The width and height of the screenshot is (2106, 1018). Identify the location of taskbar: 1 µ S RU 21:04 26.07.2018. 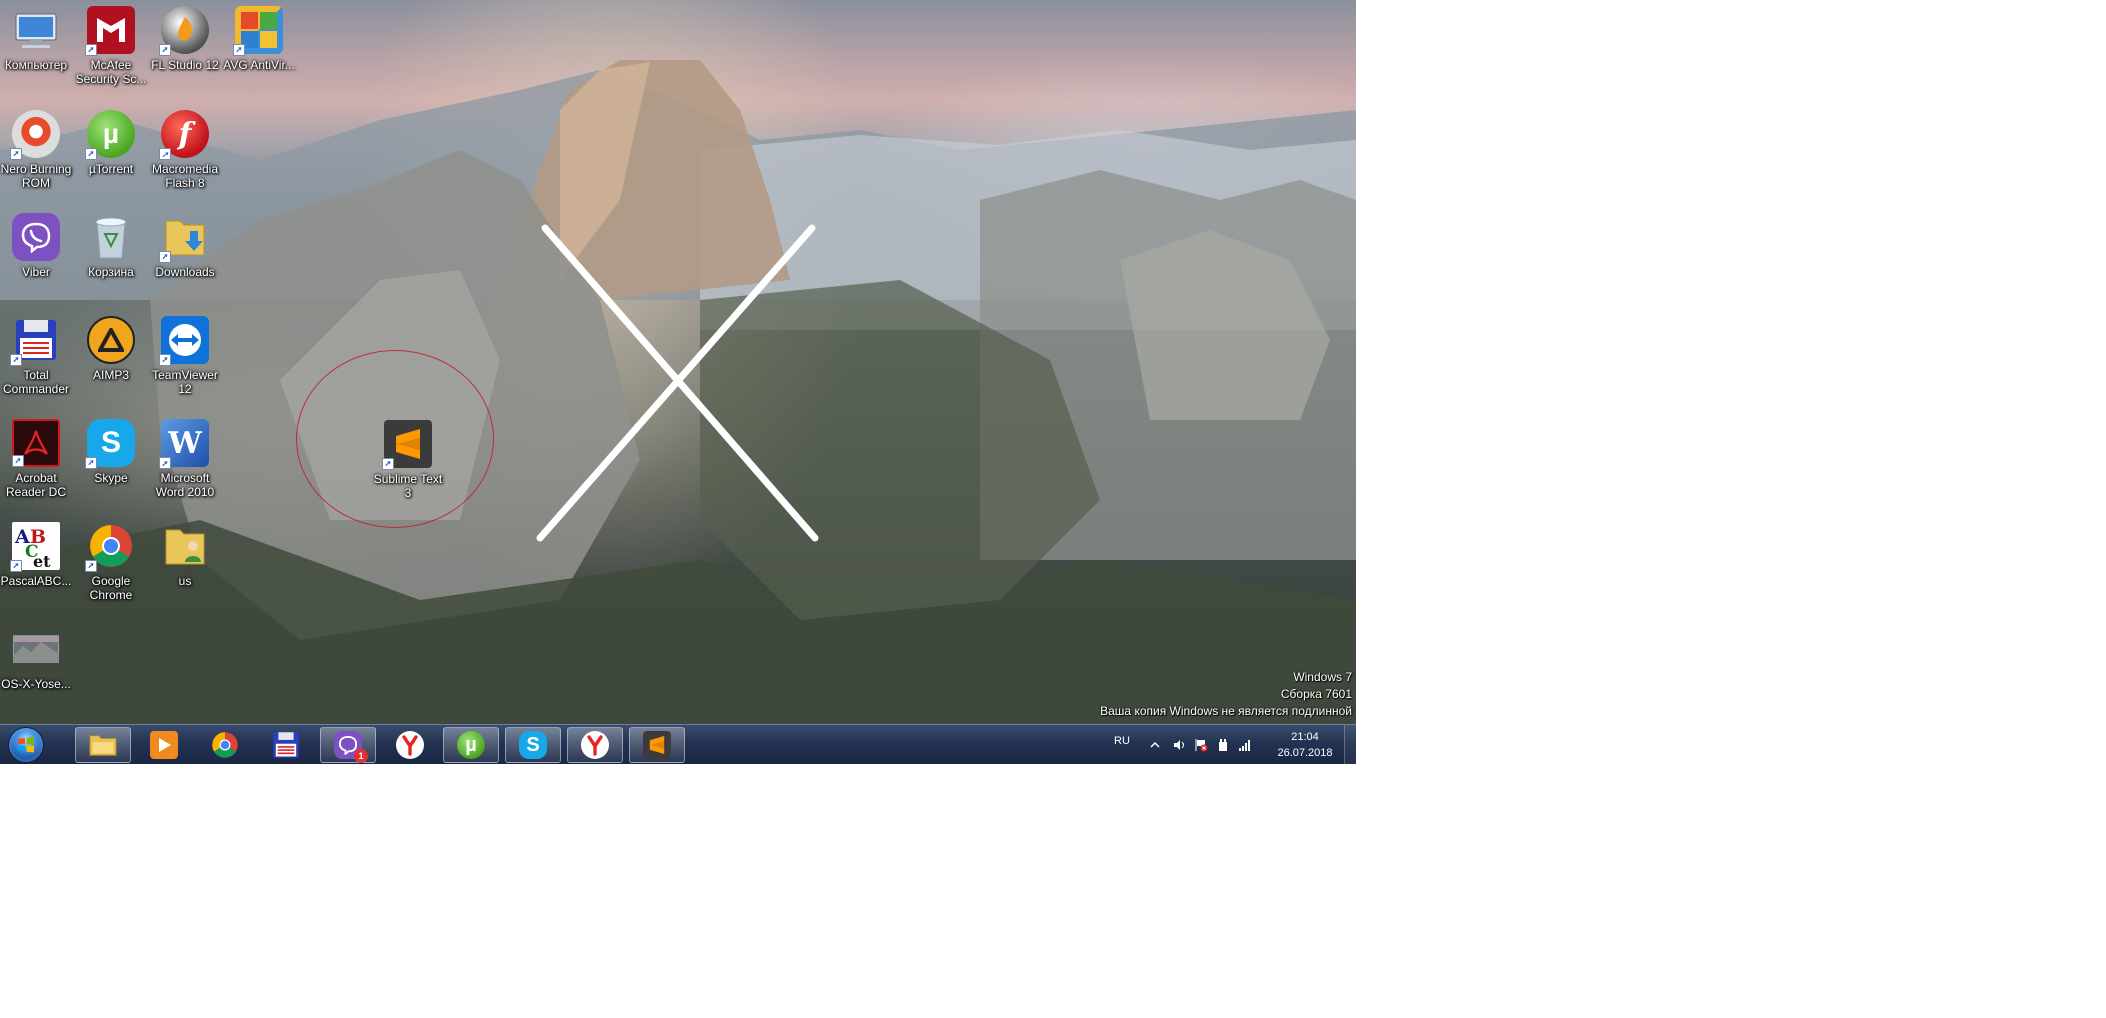
(678, 744).